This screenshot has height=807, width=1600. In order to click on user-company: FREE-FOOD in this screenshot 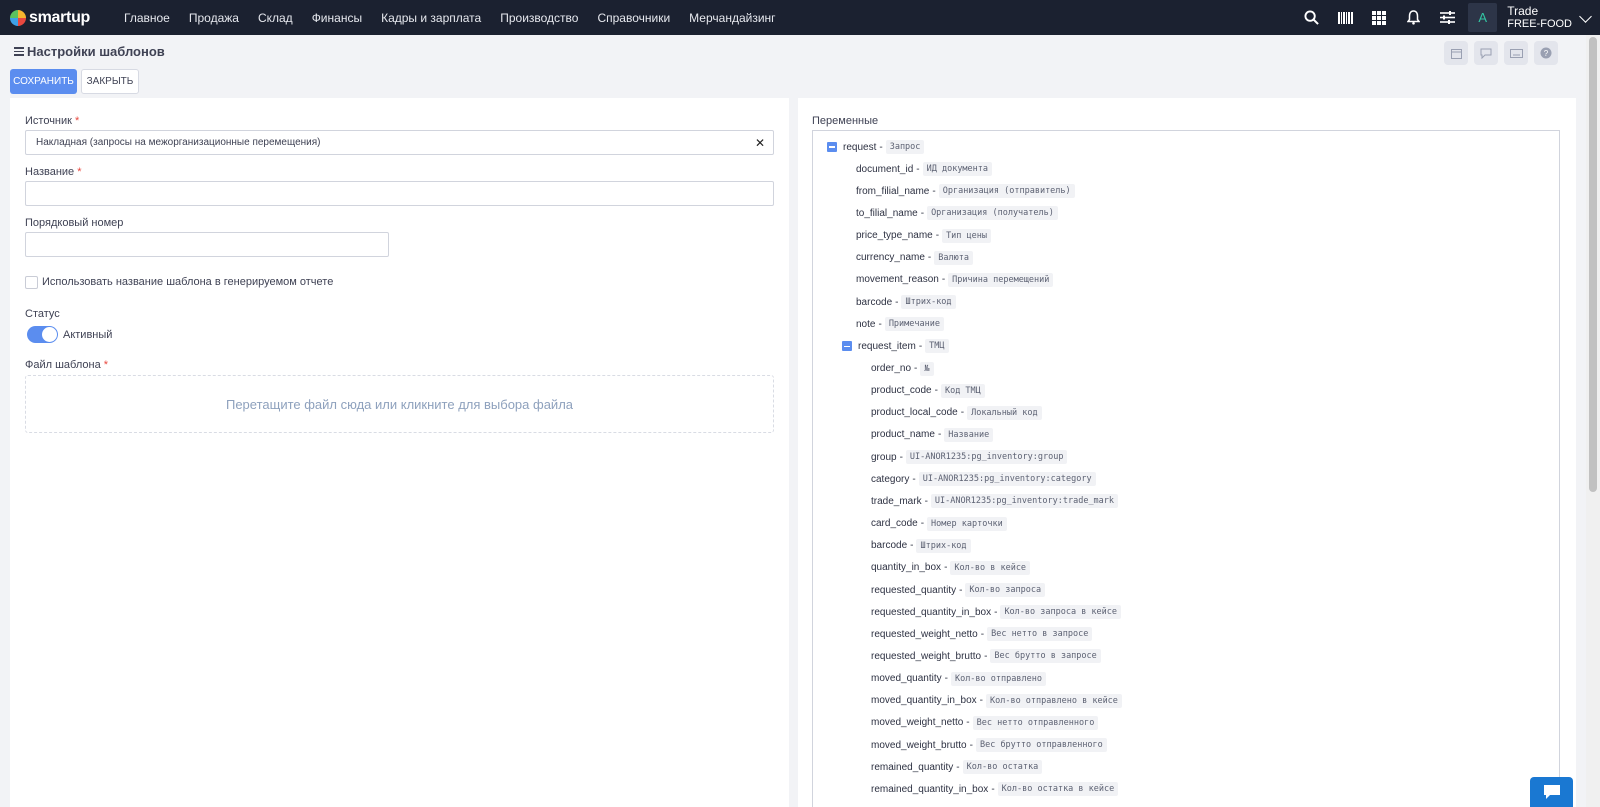, I will do `click(1539, 23)`.